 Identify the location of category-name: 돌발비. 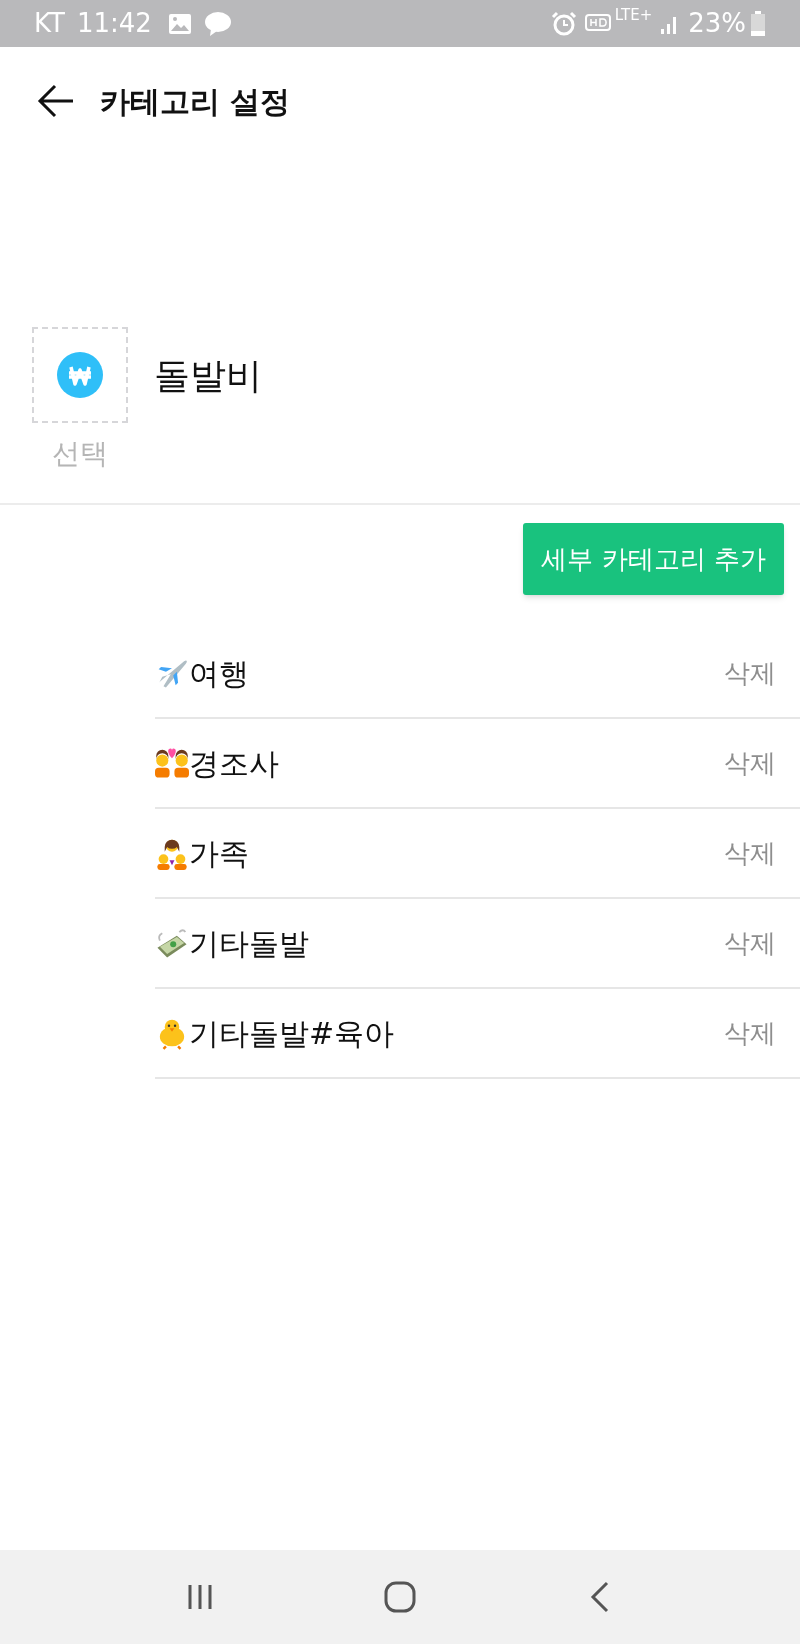
(208, 376).